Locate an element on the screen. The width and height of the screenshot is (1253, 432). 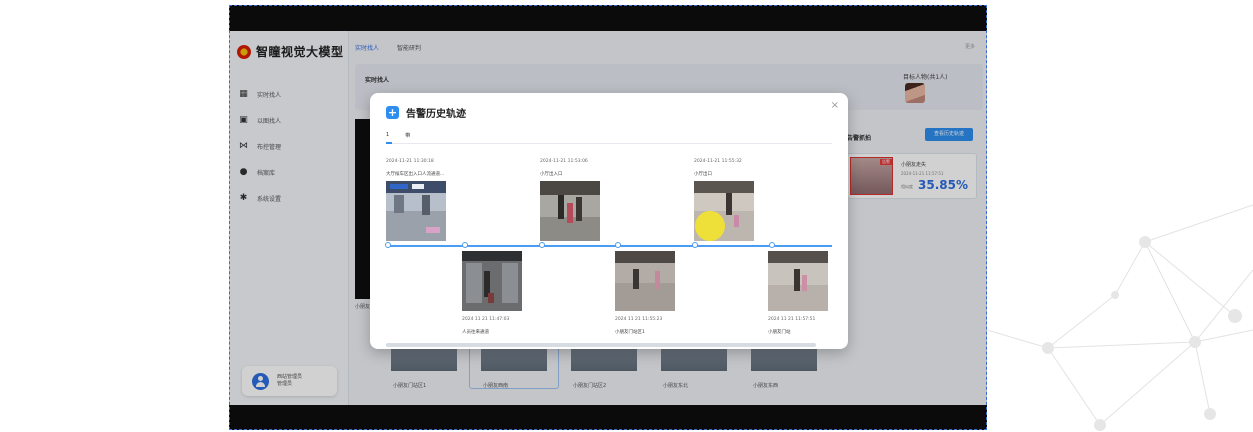
event-location: 小厅出口 is located at coordinates (703, 174).